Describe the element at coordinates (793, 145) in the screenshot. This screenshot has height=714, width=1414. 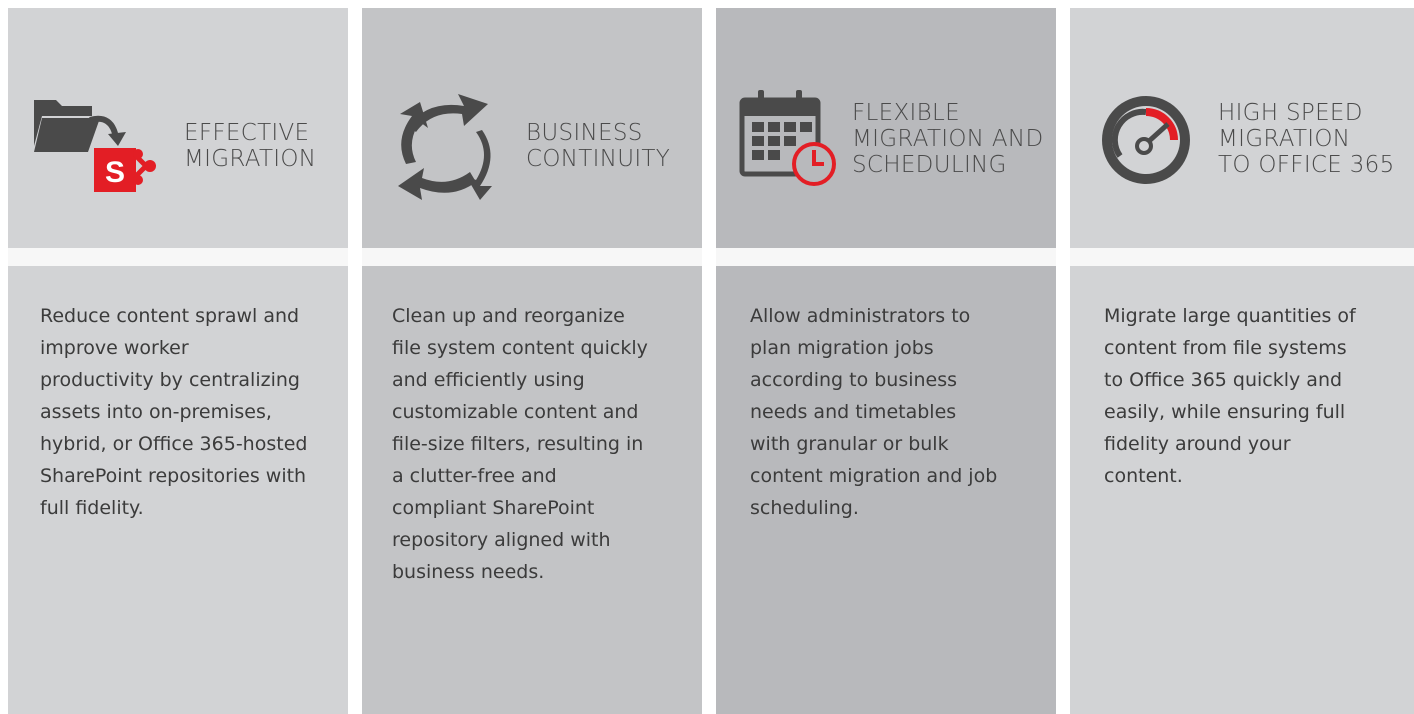
I see `calendar-clock-icon` at that location.